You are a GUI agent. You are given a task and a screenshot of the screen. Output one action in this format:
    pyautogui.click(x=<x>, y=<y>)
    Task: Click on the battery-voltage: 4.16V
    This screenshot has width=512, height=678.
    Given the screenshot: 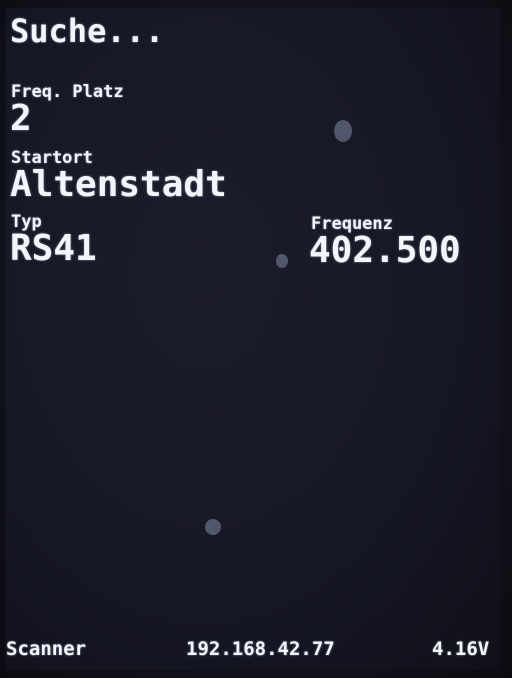 What is the action you would take?
    pyautogui.click(x=461, y=649)
    